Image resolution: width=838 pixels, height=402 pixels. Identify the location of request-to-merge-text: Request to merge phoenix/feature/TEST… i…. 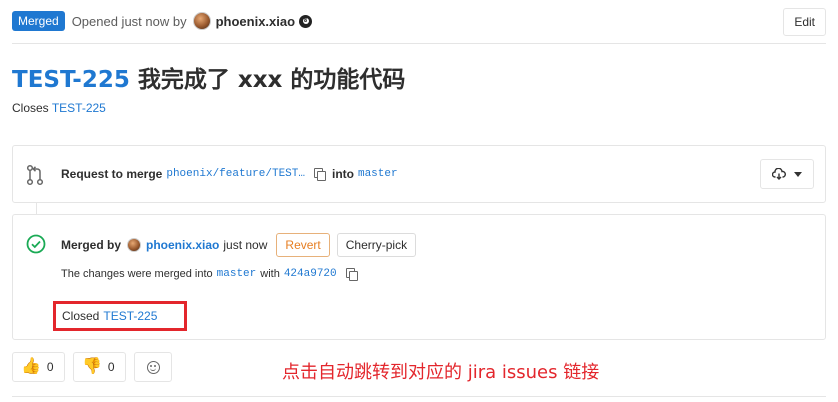
(229, 174).